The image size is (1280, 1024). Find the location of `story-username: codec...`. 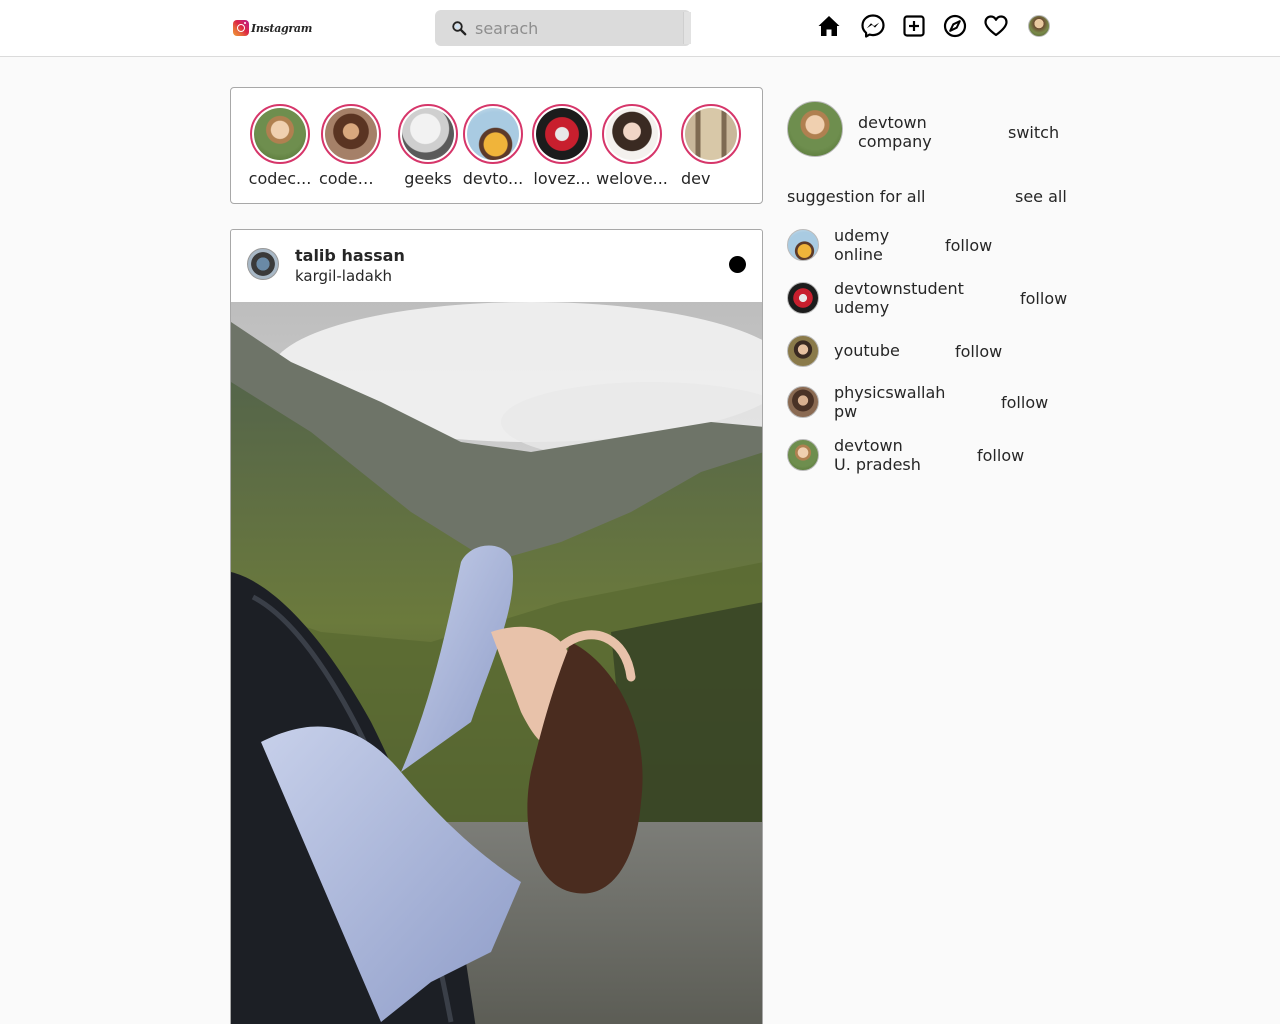

story-username: codec... is located at coordinates (280, 178).